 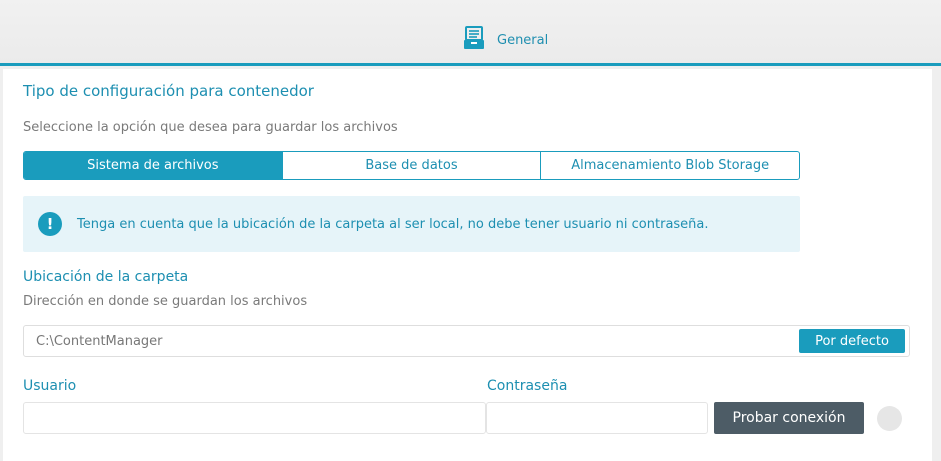 I want to click on top-tab-bar: General, so click(x=470, y=33).